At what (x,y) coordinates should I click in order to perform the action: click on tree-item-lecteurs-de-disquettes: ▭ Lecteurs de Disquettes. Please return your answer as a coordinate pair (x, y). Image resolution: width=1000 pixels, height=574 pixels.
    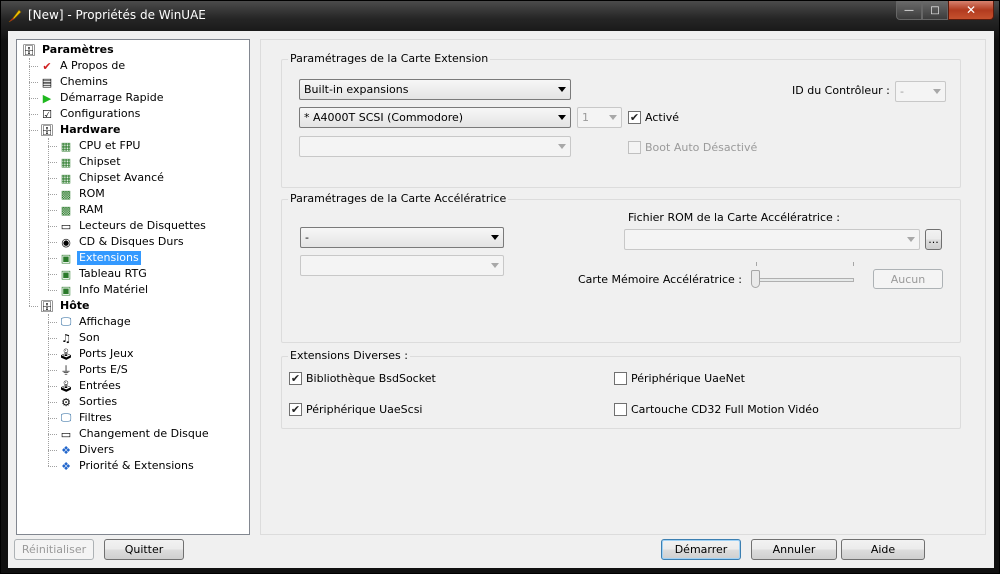
    Looking at the image, I should click on (133, 226).